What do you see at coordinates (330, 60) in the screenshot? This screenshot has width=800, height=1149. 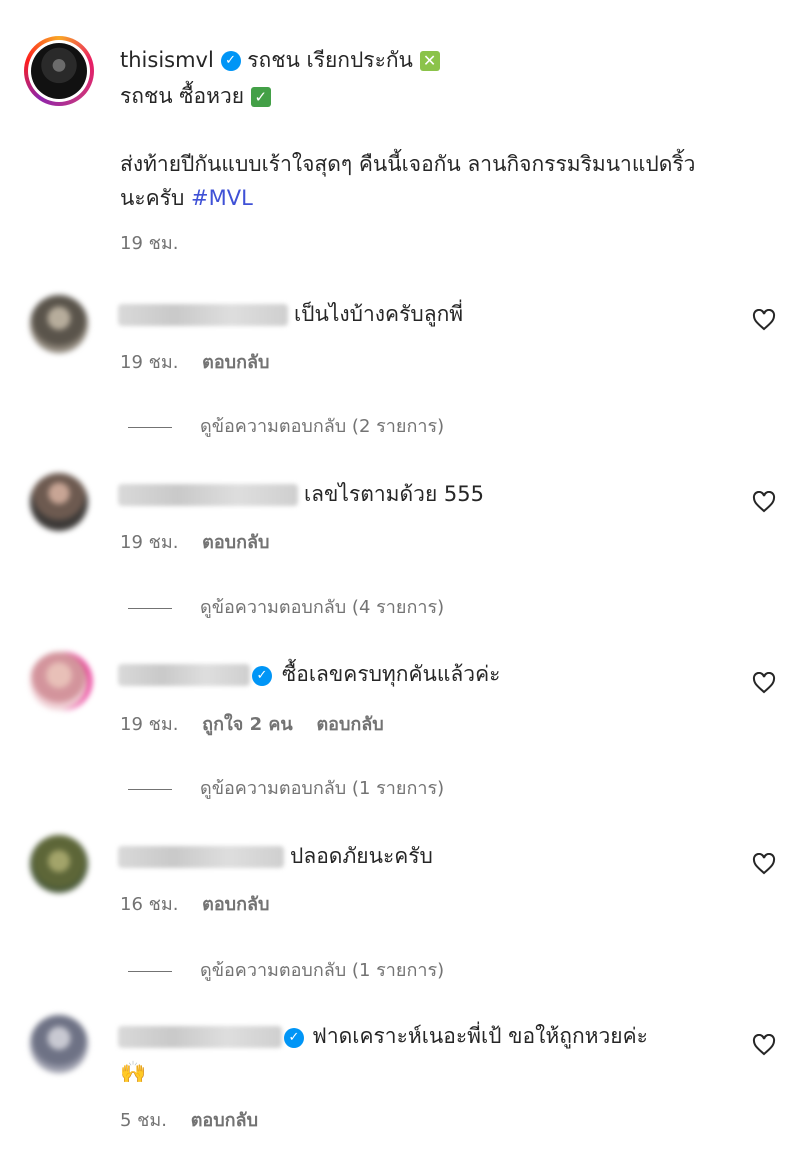 I see `post-line1-text: รถชน เรียกประกัน` at bounding box center [330, 60].